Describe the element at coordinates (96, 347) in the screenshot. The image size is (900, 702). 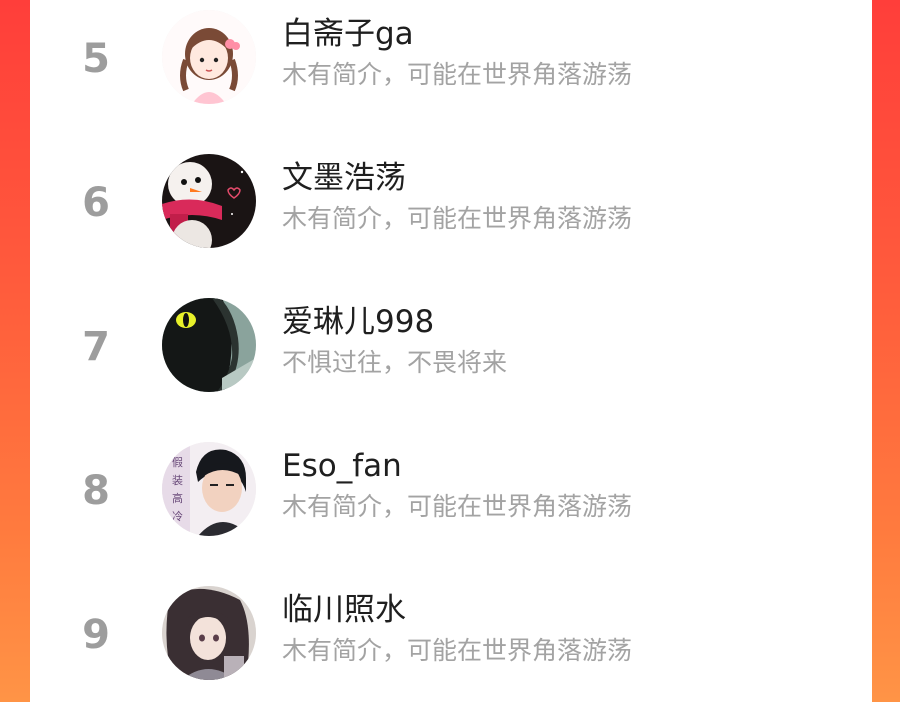
I see `rank-number: 7` at that location.